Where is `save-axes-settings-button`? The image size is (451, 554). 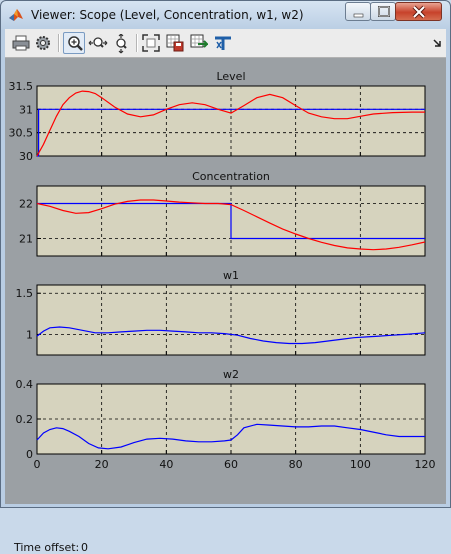
save-axes-settings-button is located at coordinates (175, 43).